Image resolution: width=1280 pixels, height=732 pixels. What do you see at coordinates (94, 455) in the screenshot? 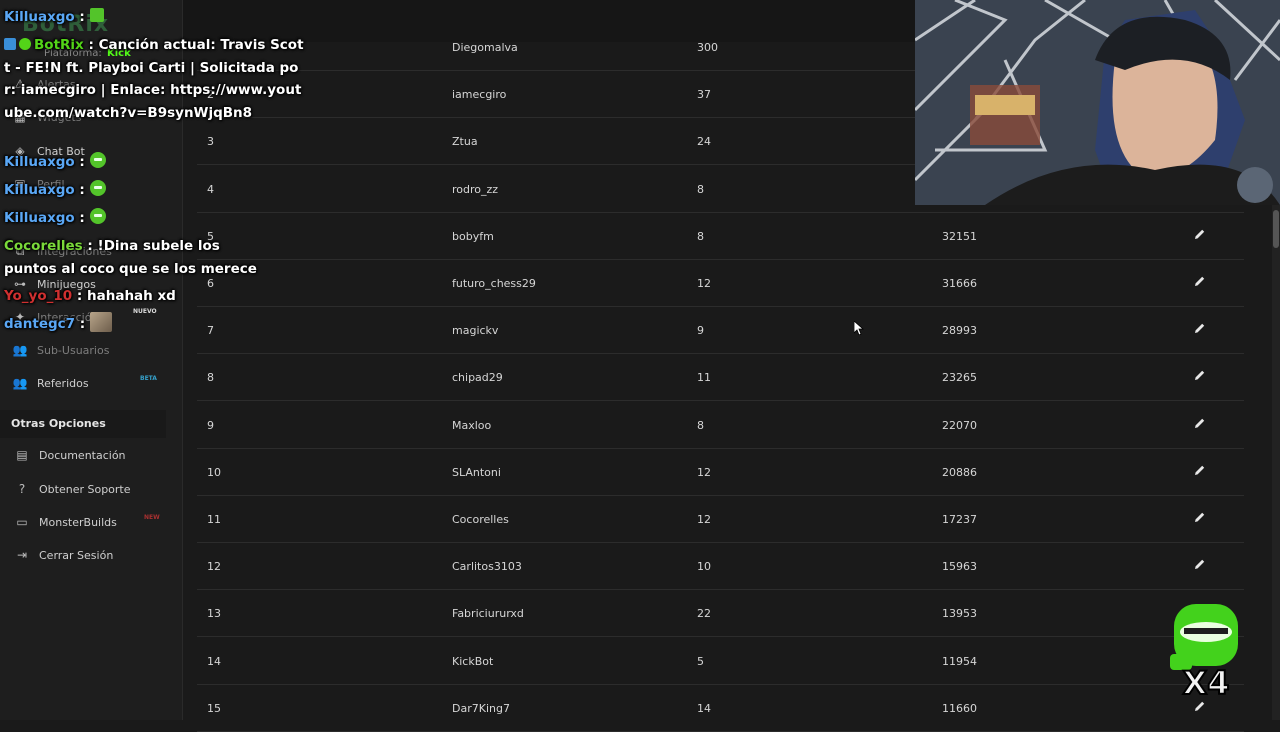
I see `sidebar-item-documentacion: ▤ Documentación` at bounding box center [94, 455].